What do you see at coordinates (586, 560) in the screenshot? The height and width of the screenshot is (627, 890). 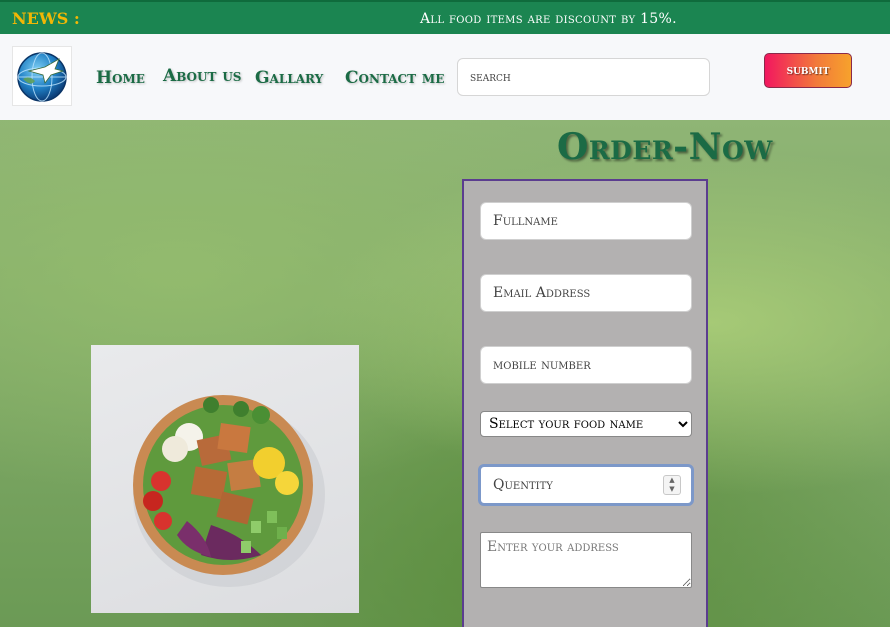 I see `address-field` at bounding box center [586, 560].